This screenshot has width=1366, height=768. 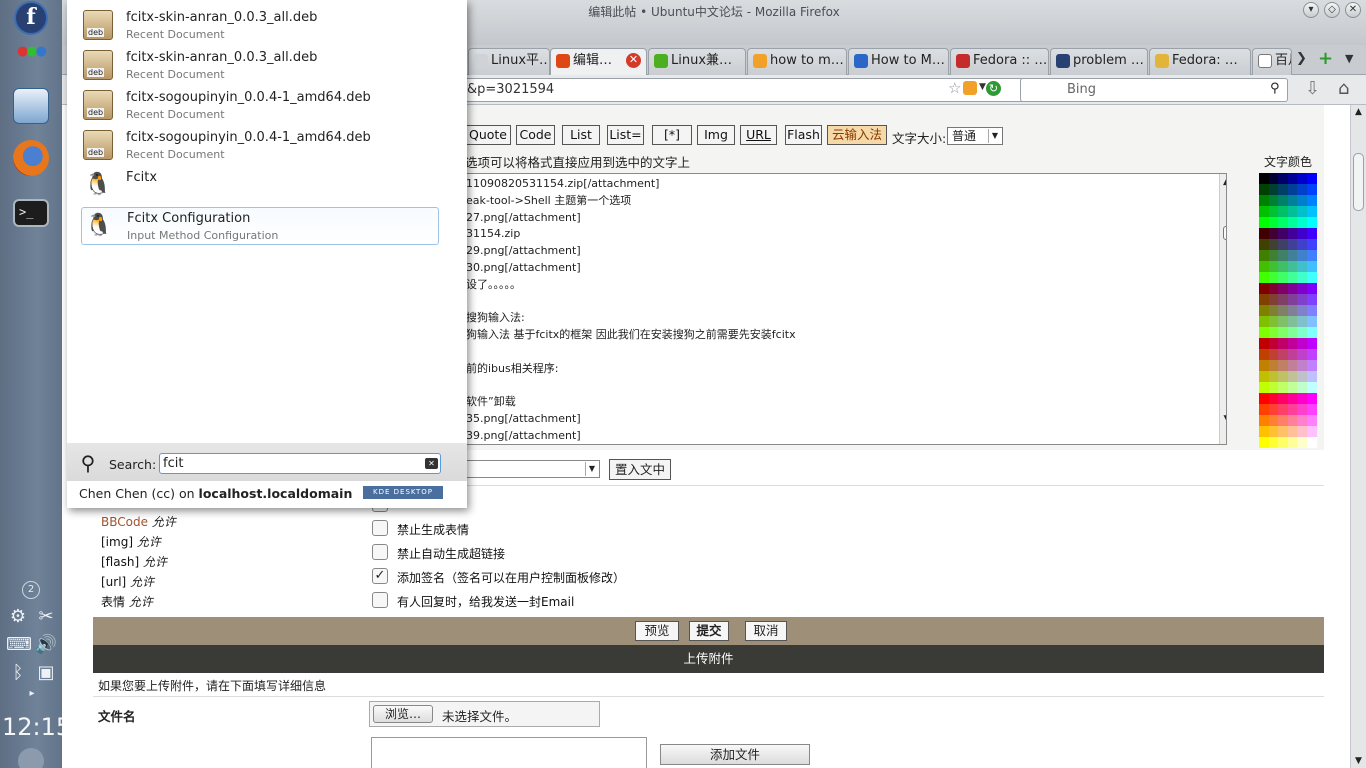 What do you see at coordinates (484, 714) in the screenshot?
I see `file-input: 浏览… 未选择文件。` at bounding box center [484, 714].